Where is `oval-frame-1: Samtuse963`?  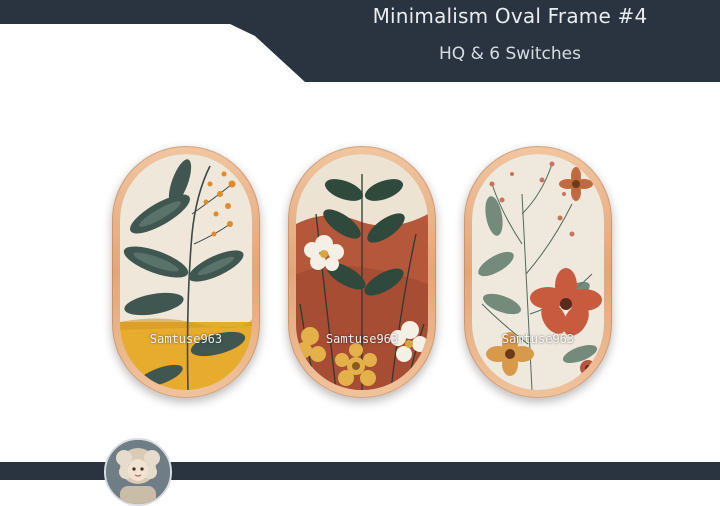 oval-frame-1: Samtuse963 is located at coordinates (186, 272).